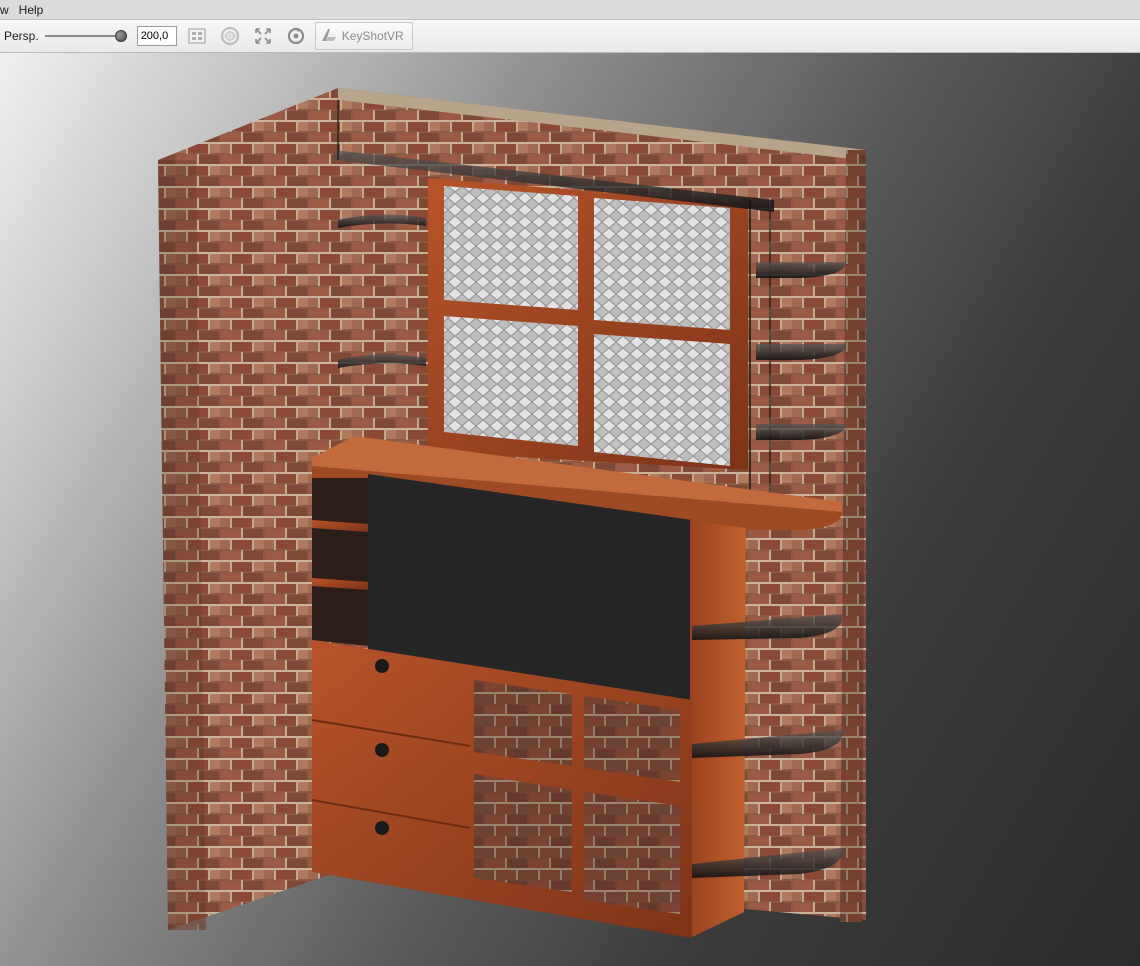 This screenshot has height=966, width=1140. Describe the element at coordinates (31, 10) in the screenshot. I see `menu-item-help: Help` at that location.